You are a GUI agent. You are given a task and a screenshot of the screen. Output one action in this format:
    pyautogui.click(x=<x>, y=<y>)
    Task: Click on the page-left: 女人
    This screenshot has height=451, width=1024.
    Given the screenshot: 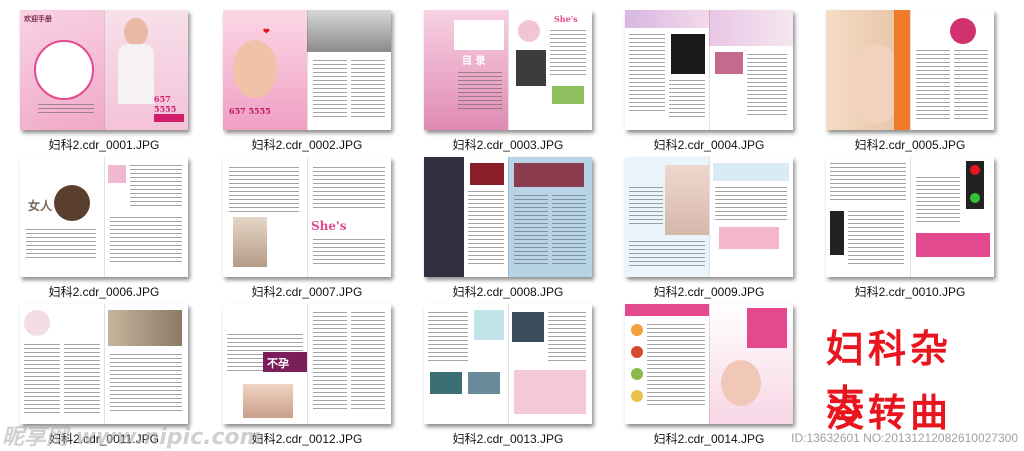 What is the action you would take?
    pyautogui.click(x=62, y=217)
    